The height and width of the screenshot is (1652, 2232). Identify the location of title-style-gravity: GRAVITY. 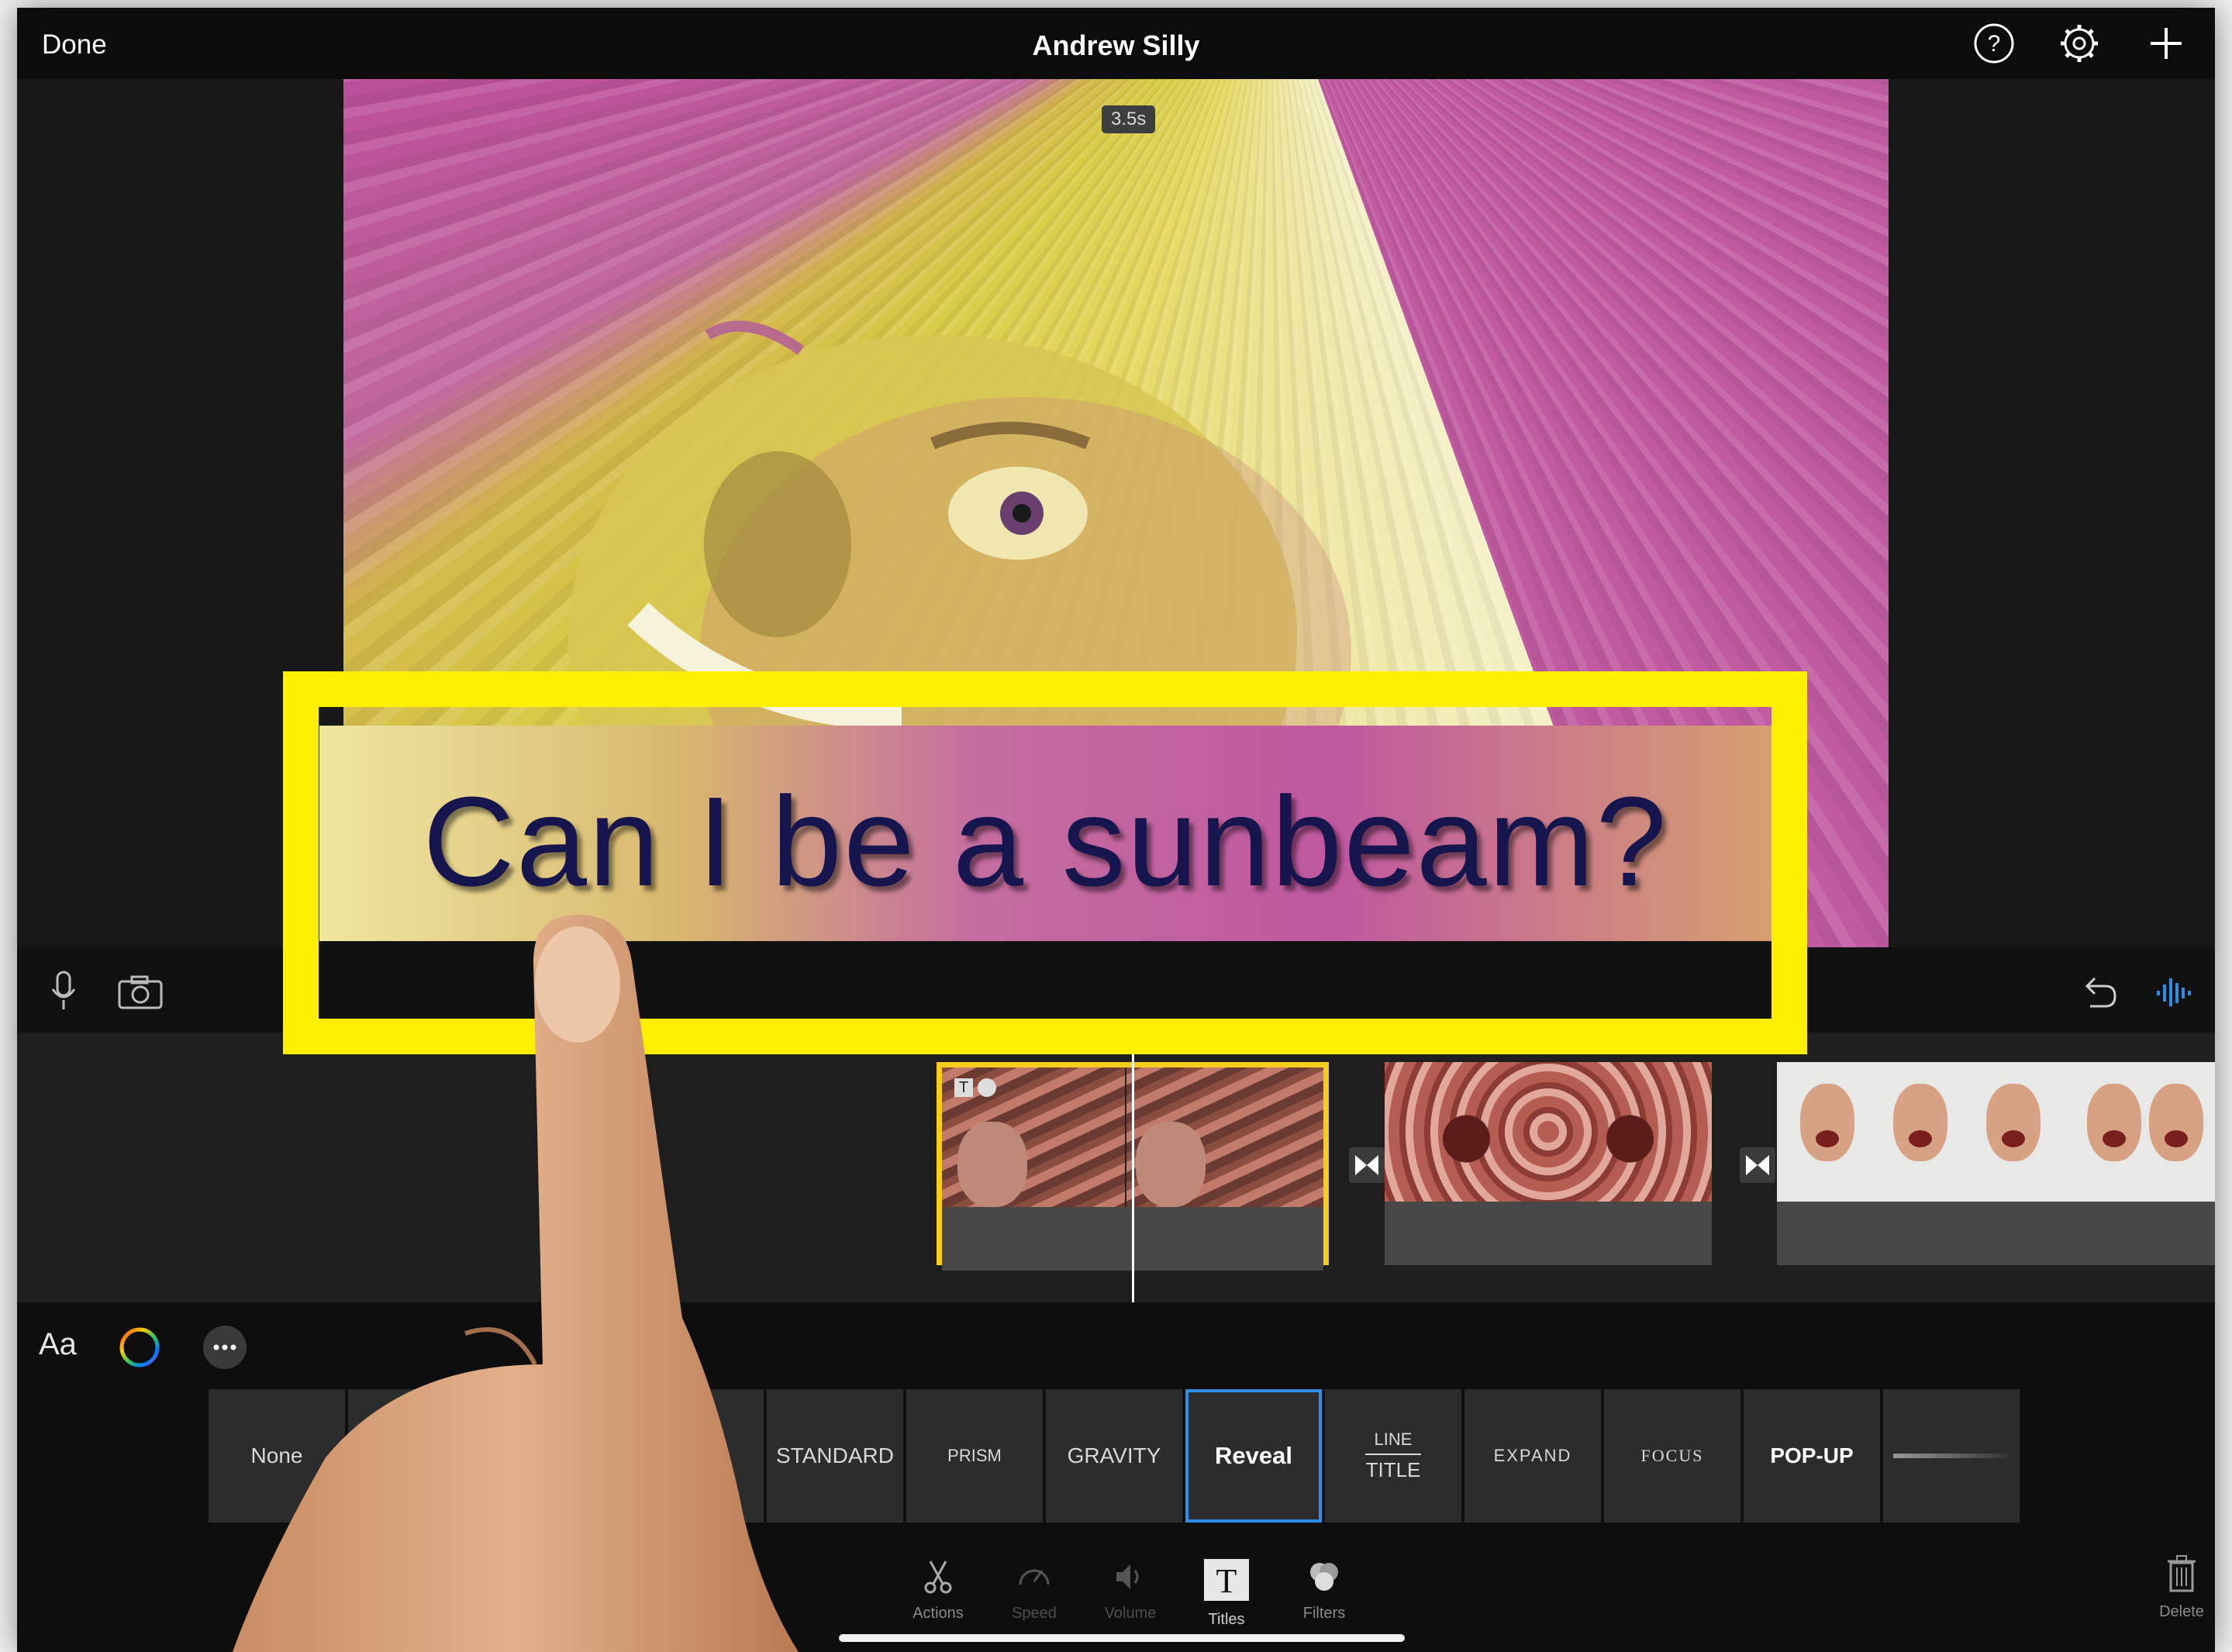
(1114, 1456).